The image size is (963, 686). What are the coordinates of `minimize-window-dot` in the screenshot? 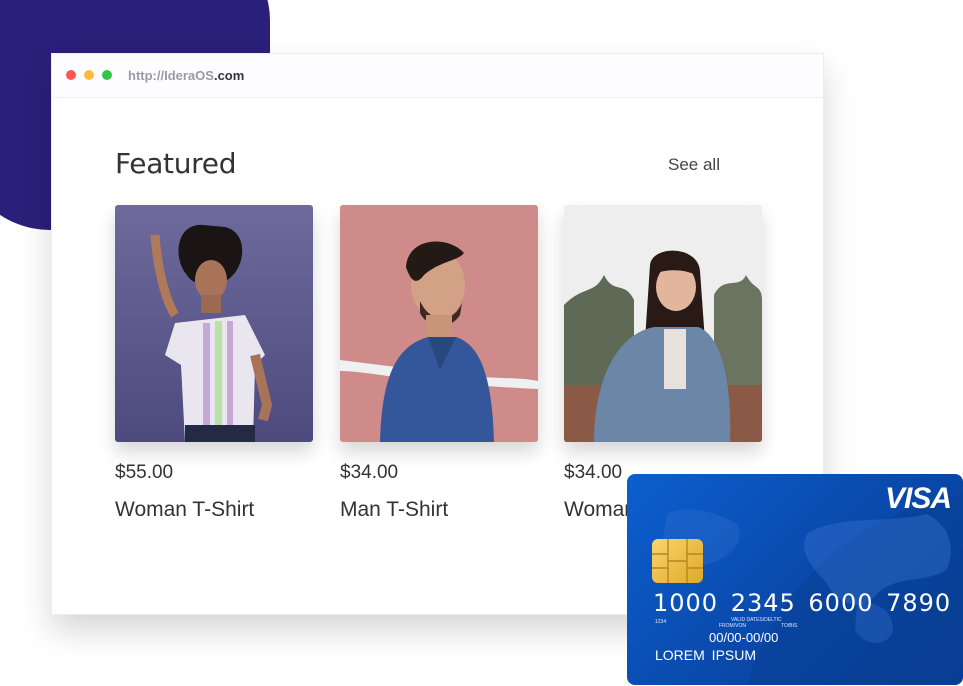 It's located at (89, 75).